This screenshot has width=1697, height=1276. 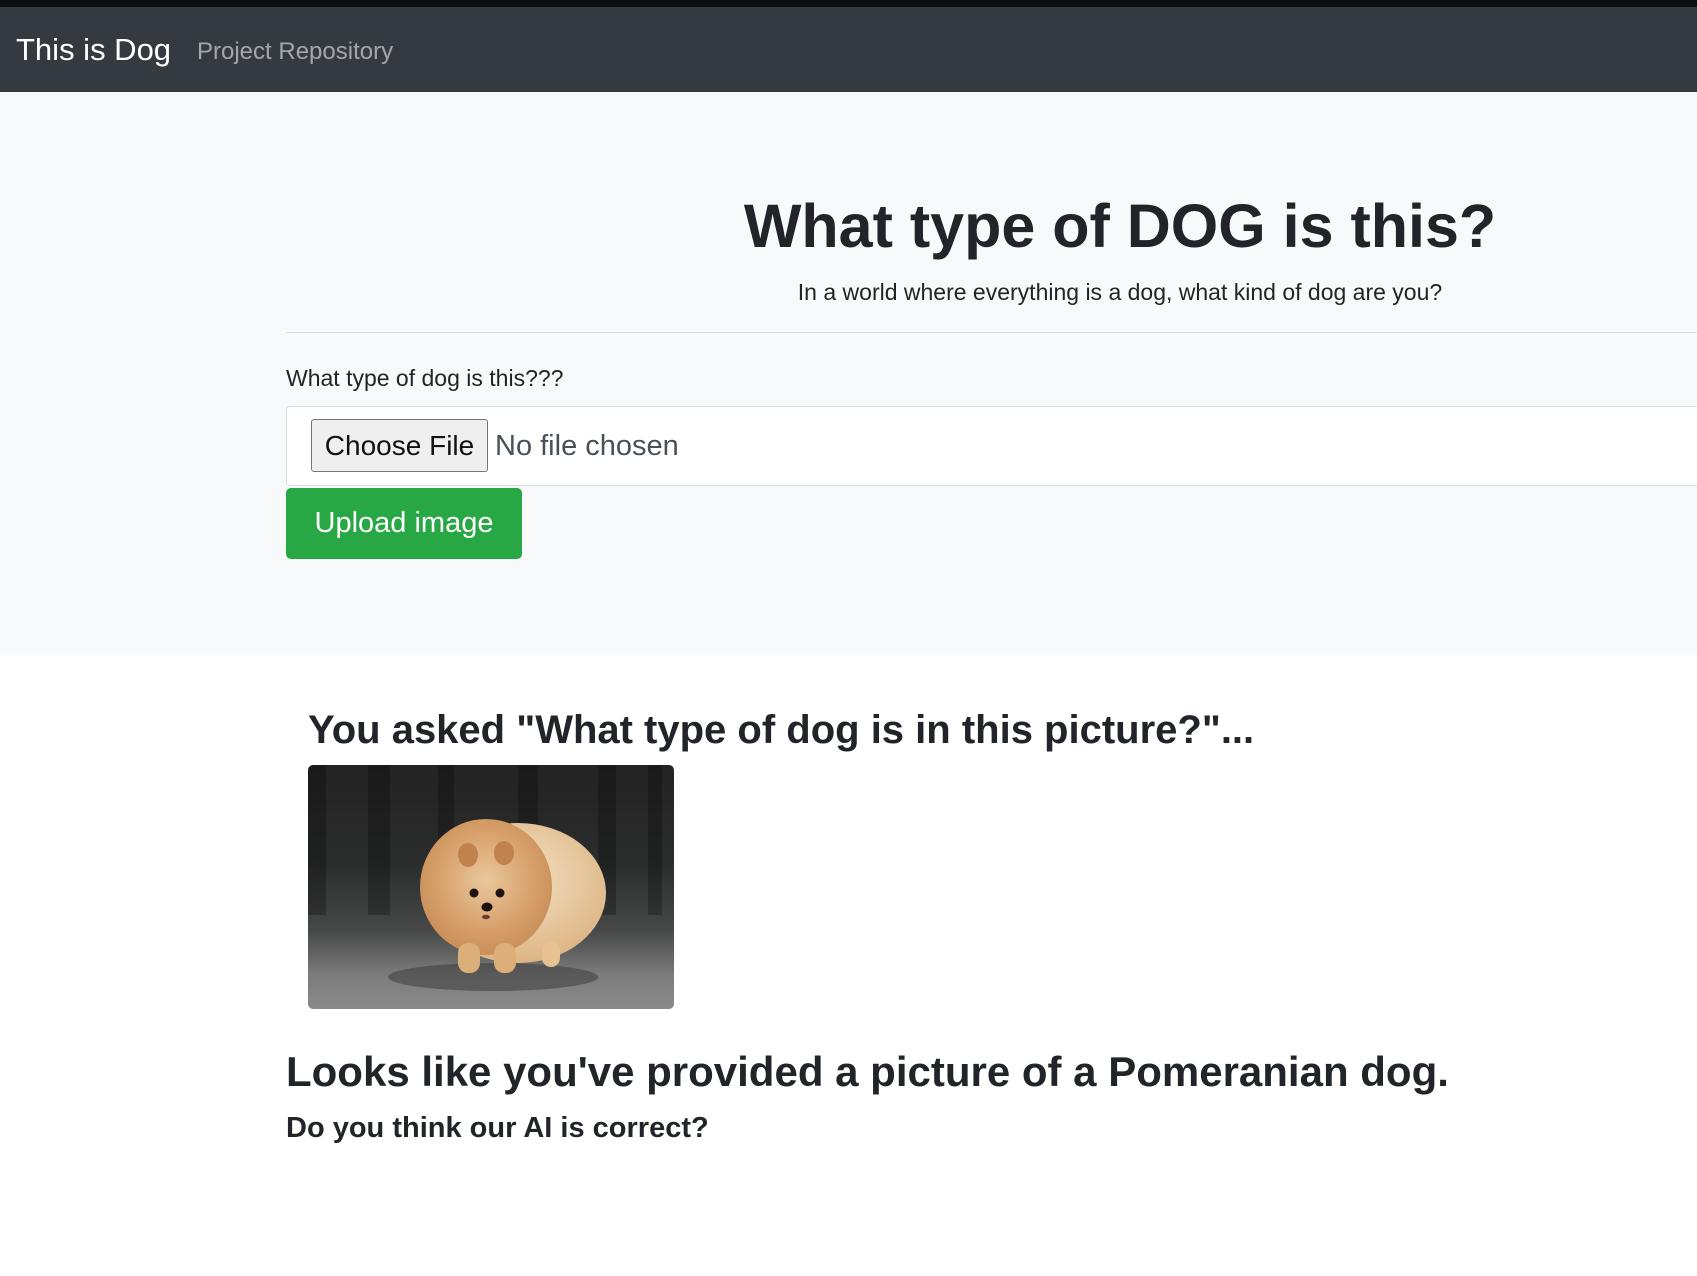 I want to click on file-status-text: No file chosen, so click(x=587, y=446).